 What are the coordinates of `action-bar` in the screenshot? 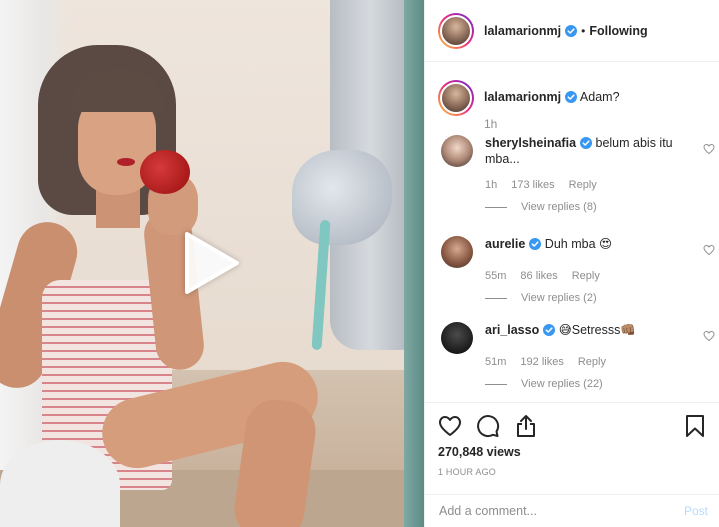 It's located at (572, 426).